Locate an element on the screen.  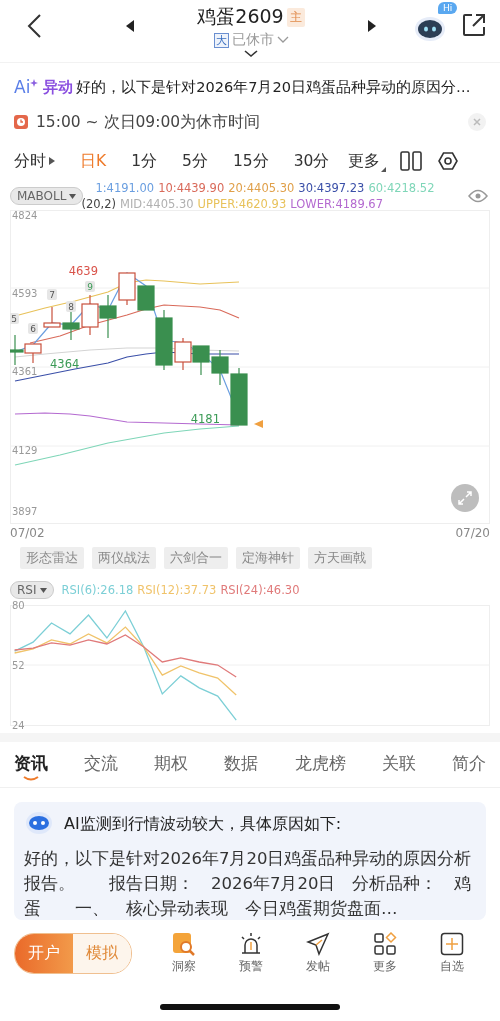
main-contract-badge: 主 is located at coordinates (295, 17).